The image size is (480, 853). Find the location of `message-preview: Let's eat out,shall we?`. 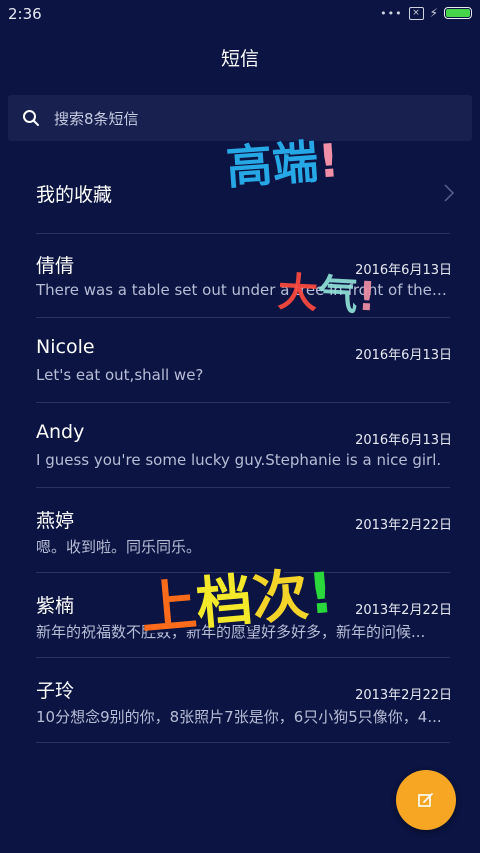

message-preview: Let's eat out,shall we? is located at coordinates (120, 375).